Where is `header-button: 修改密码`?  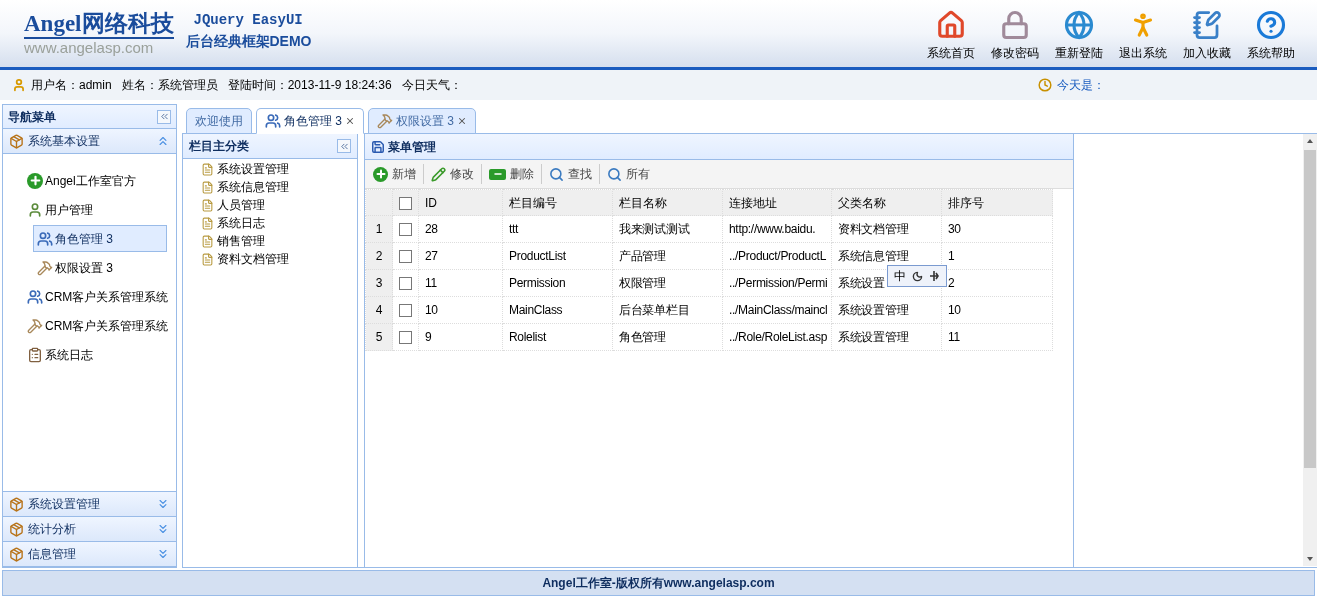
header-button: 修改密码 is located at coordinates (1015, 33).